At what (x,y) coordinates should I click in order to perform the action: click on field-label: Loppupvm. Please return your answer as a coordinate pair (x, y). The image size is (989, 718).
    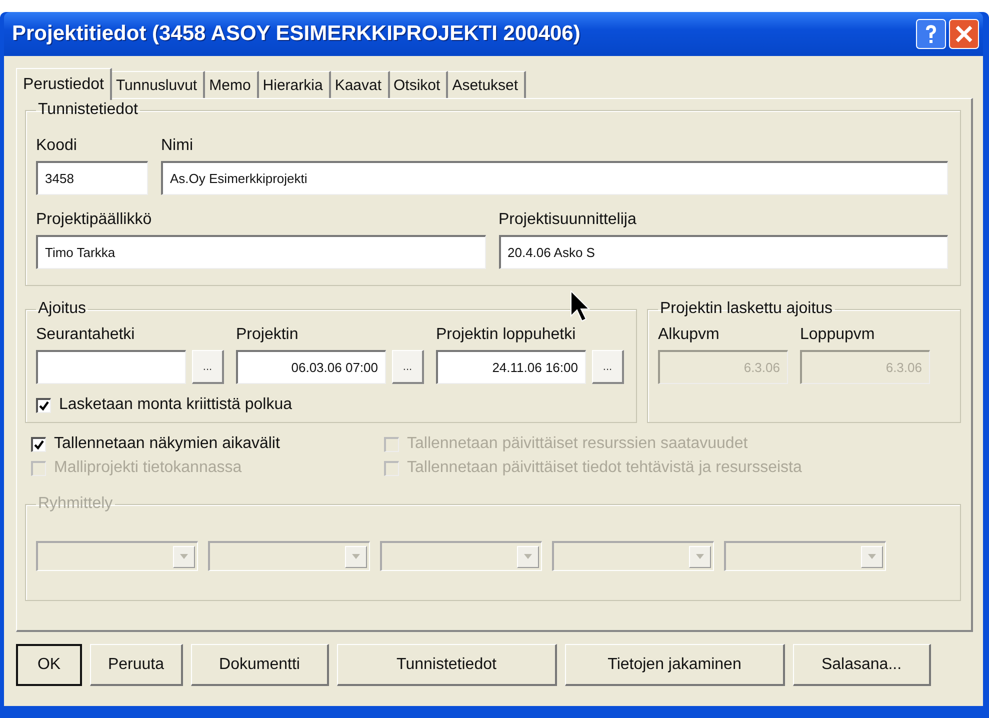
    Looking at the image, I should click on (838, 335).